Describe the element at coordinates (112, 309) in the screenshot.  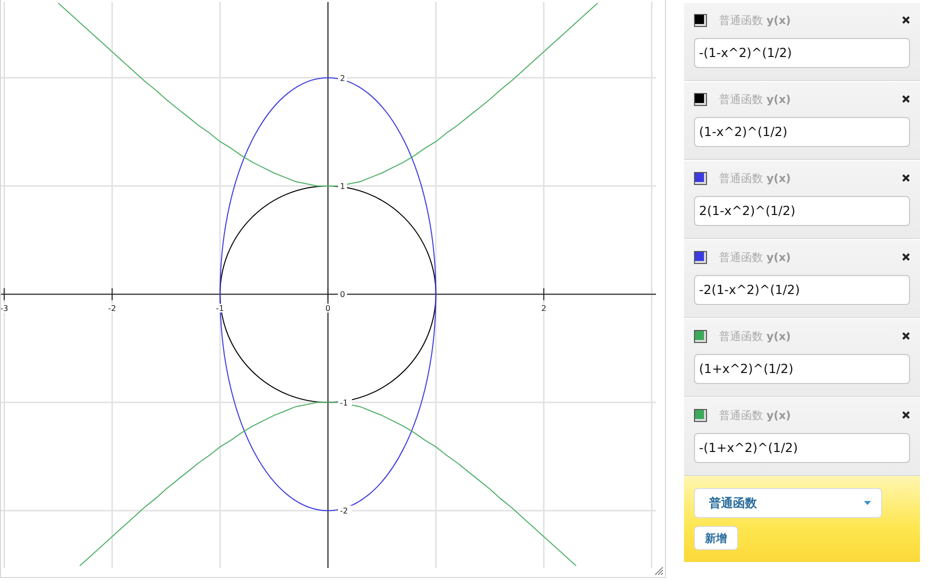
I see `x-tick-label: -2` at that location.